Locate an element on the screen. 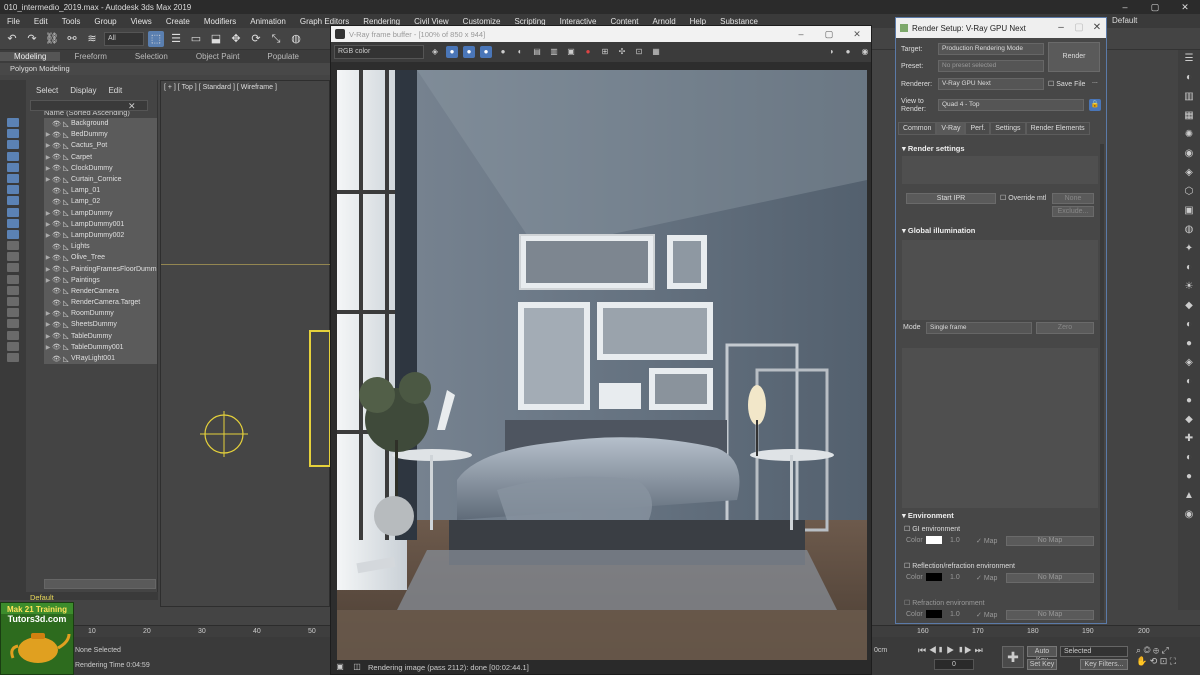  scene-row: 👁 ◺ RenderCamera.Target is located at coordinates (100, 303).